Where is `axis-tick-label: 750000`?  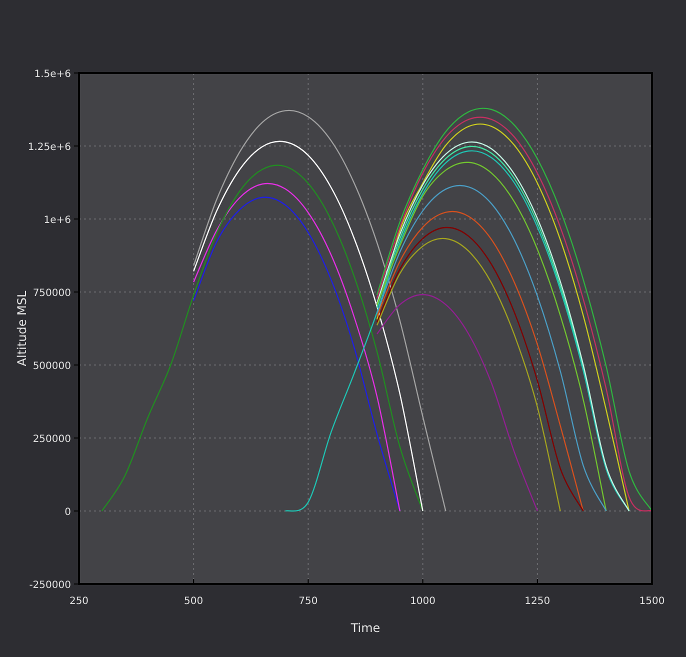
axis-tick-label: 750000 is located at coordinates (51, 293).